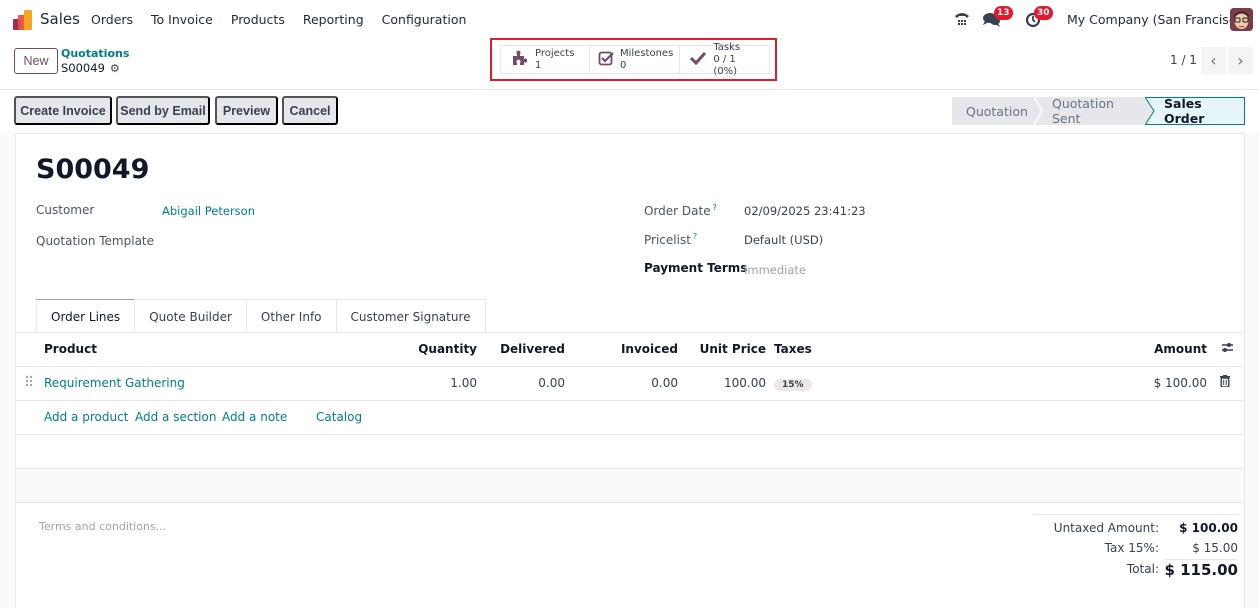 This screenshot has height=608, width=1259. Describe the element at coordinates (246, 110) in the screenshot. I see `preview-button: Preview` at that location.